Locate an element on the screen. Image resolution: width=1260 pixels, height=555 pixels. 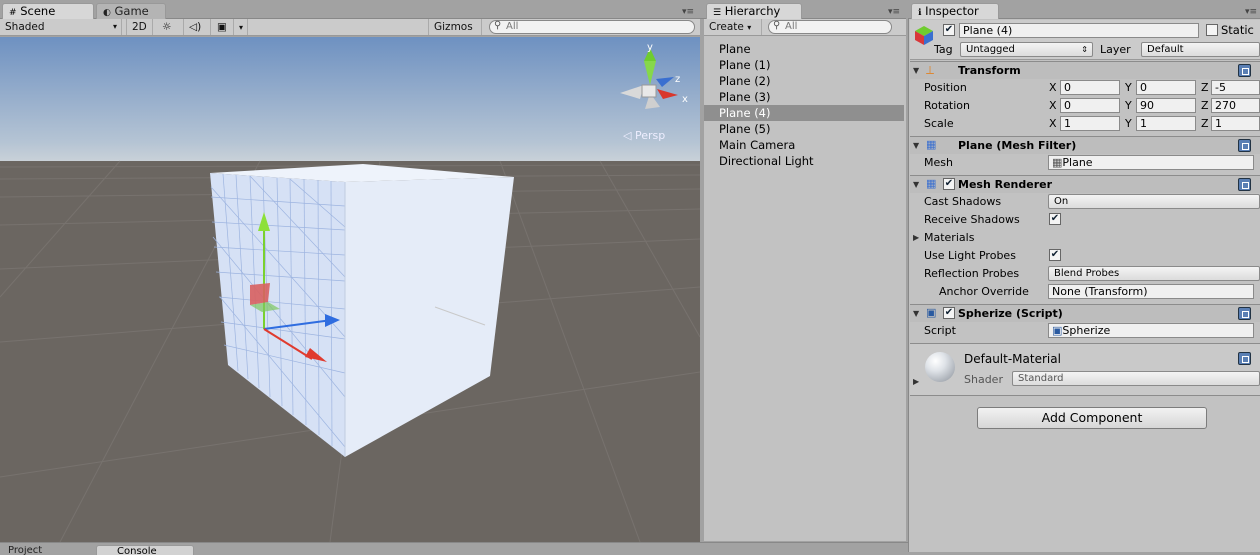
axis-label-z: z is located at coordinates (678, 79).